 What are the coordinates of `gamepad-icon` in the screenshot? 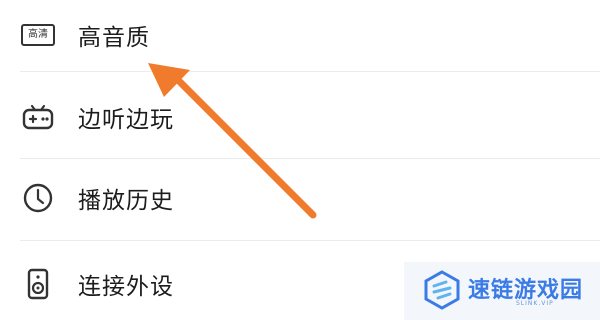 It's located at (38, 117).